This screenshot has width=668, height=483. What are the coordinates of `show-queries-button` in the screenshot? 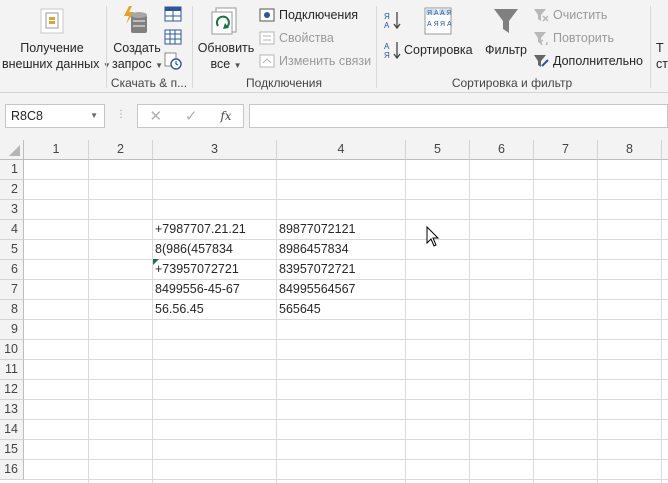 It's located at (173, 15).